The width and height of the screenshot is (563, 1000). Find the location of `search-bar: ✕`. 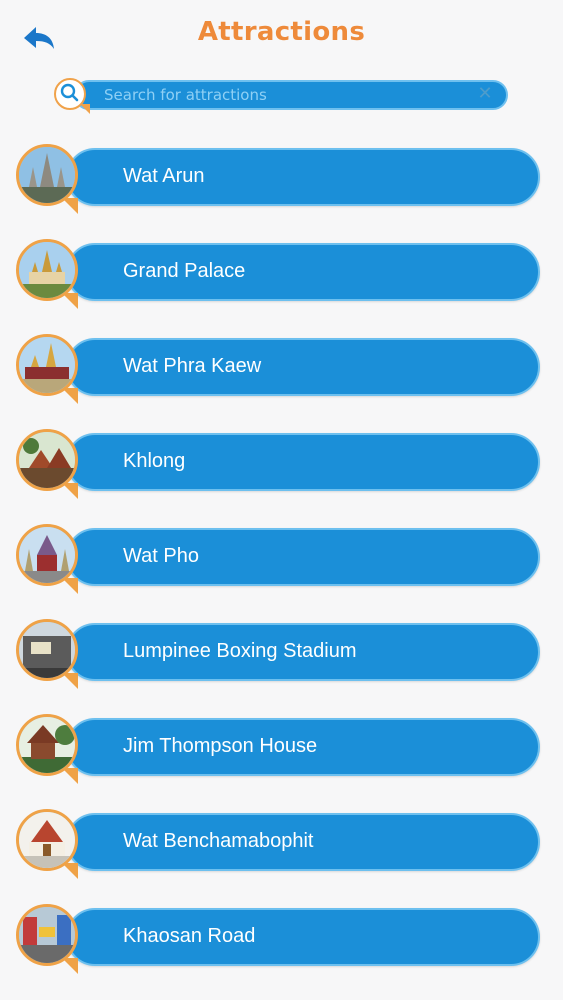

search-bar: ✕ is located at coordinates (282, 95).